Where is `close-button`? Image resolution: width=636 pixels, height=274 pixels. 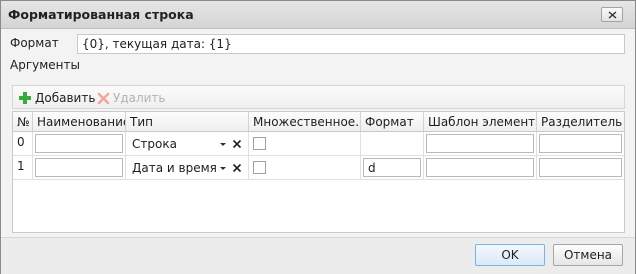
close-button is located at coordinates (612, 14).